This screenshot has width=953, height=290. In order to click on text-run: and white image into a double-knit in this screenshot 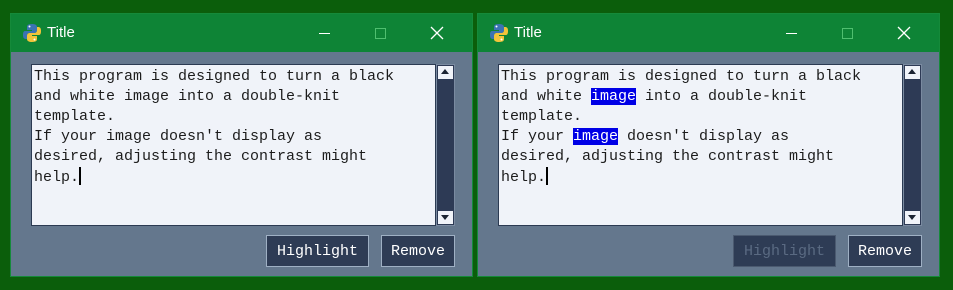, I will do `click(187, 96)`.